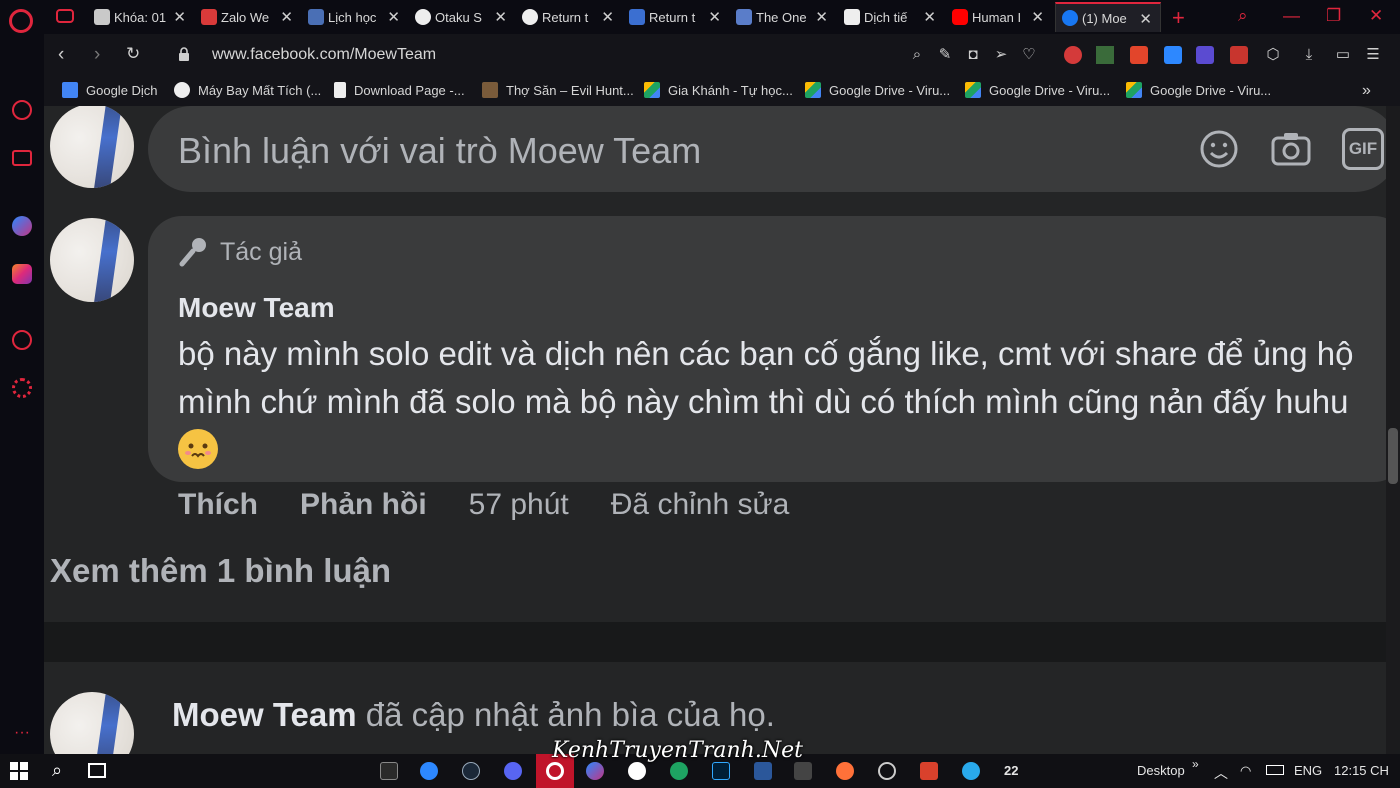 The width and height of the screenshot is (1400, 788). What do you see at coordinates (22, 340) in the screenshot?
I see `history-icon` at bounding box center [22, 340].